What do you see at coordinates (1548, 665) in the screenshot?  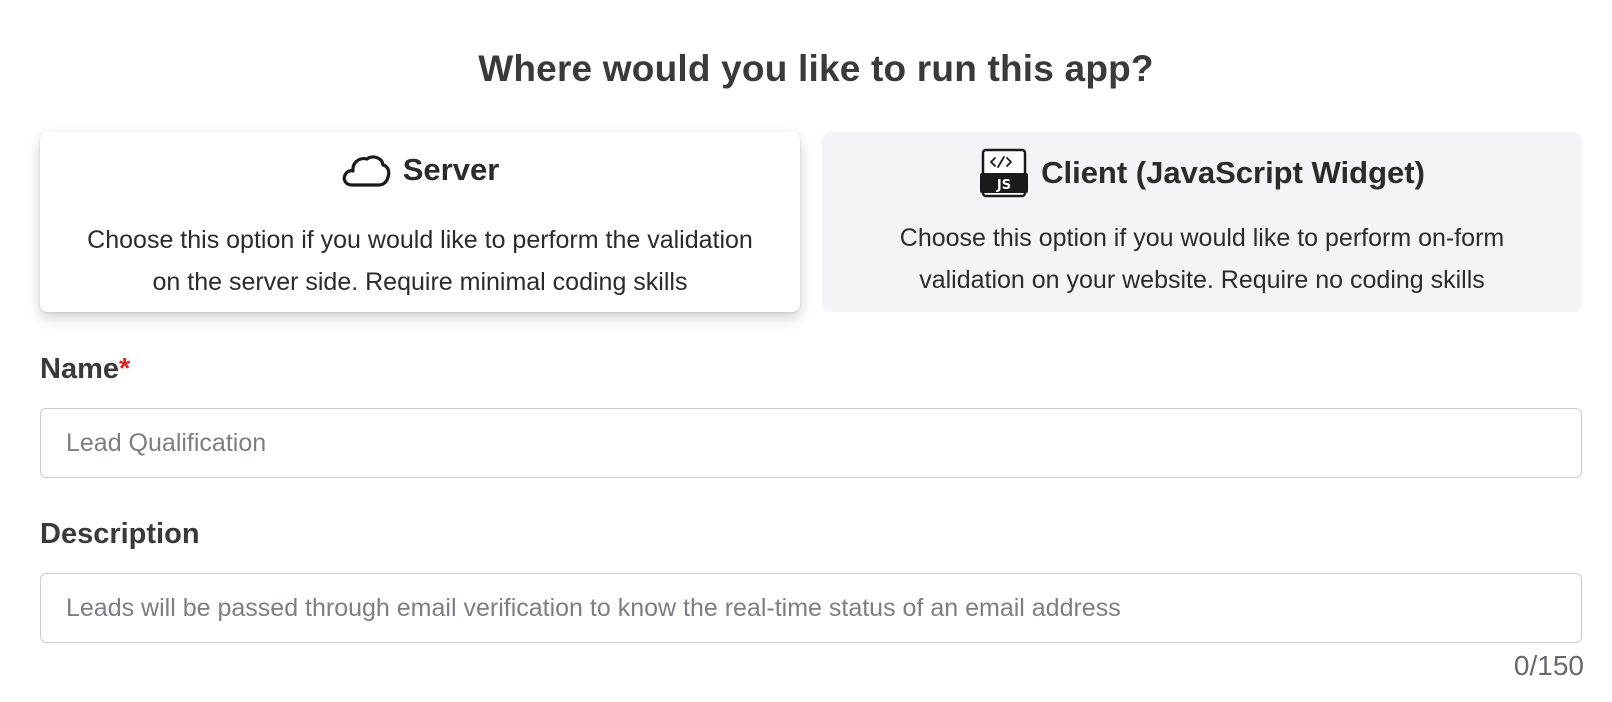 I see `character-counter: 0/150` at bounding box center [1548, 665].